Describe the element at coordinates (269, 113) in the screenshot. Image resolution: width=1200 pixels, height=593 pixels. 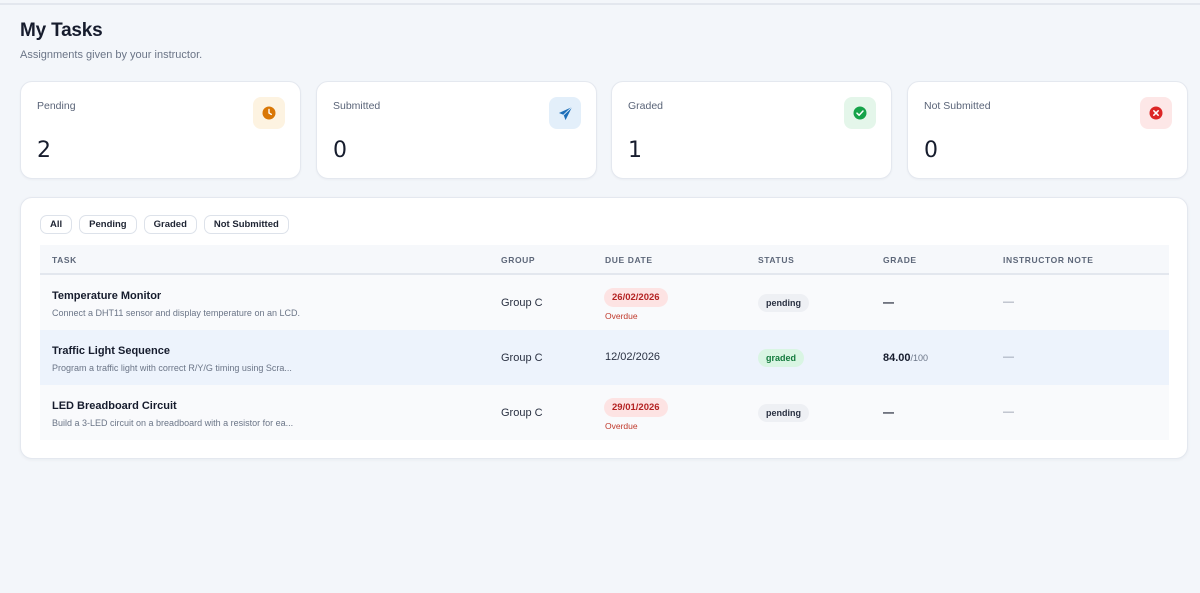
I see `clock-icon` at that location.